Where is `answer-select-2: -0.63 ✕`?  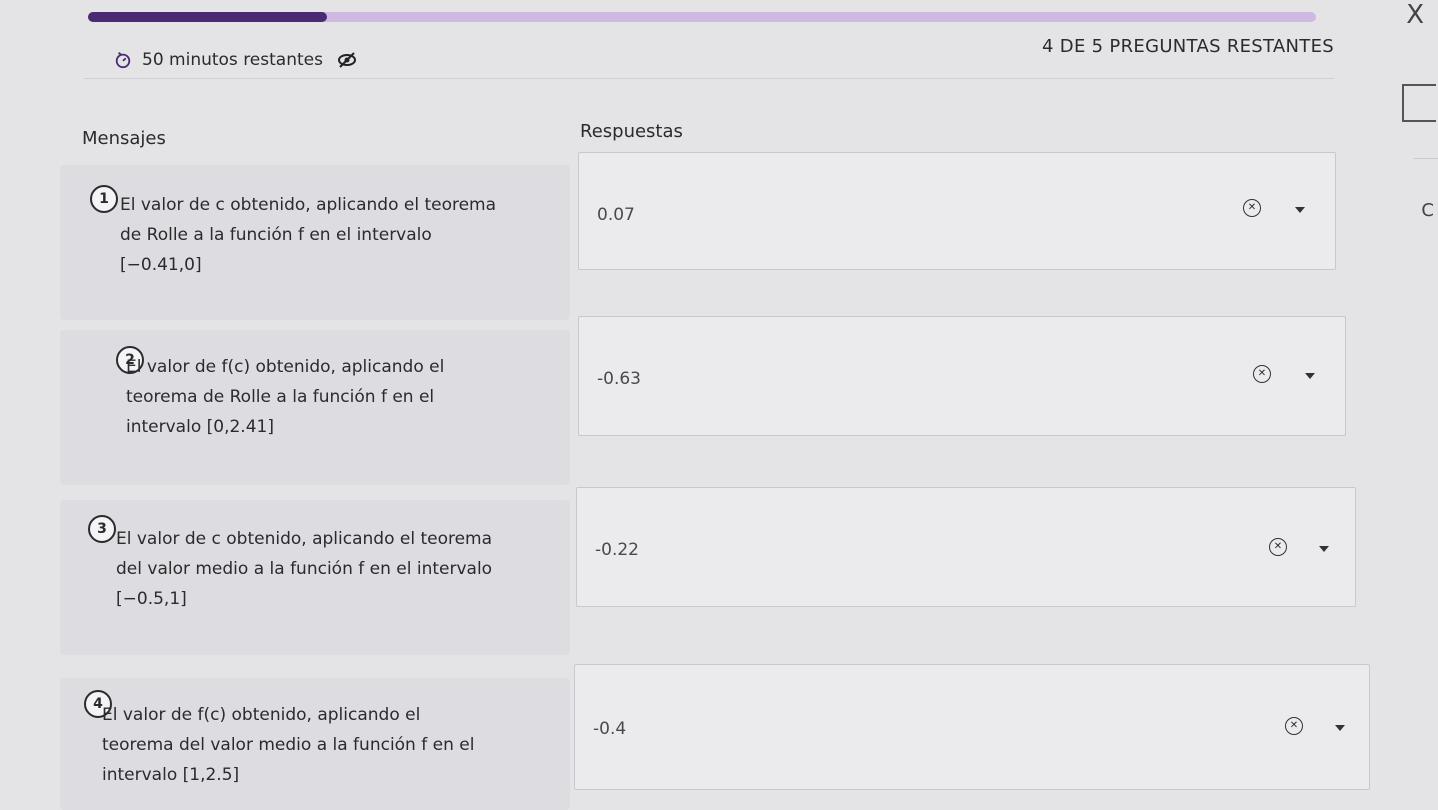 answer-select-2: -0.63 ✕ is located at coordinates (962, 376).